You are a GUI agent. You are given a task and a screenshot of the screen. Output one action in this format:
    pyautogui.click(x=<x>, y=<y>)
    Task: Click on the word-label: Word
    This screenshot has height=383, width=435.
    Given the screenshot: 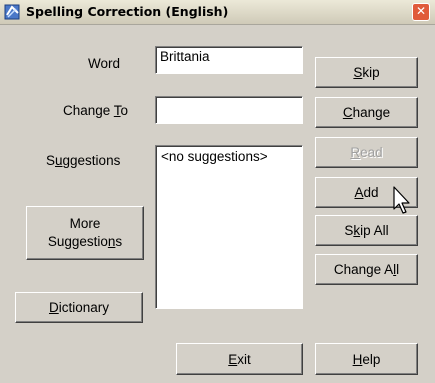 What is the action you would take?
    pyautogui.click(x=104, y=63)
    